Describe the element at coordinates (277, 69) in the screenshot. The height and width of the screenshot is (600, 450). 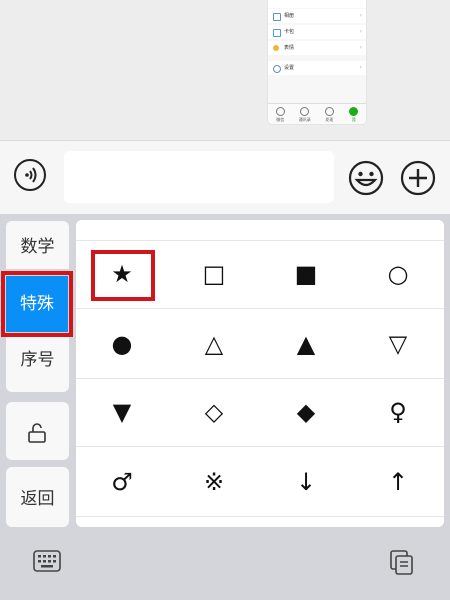
I see `settings-icon` at that location.